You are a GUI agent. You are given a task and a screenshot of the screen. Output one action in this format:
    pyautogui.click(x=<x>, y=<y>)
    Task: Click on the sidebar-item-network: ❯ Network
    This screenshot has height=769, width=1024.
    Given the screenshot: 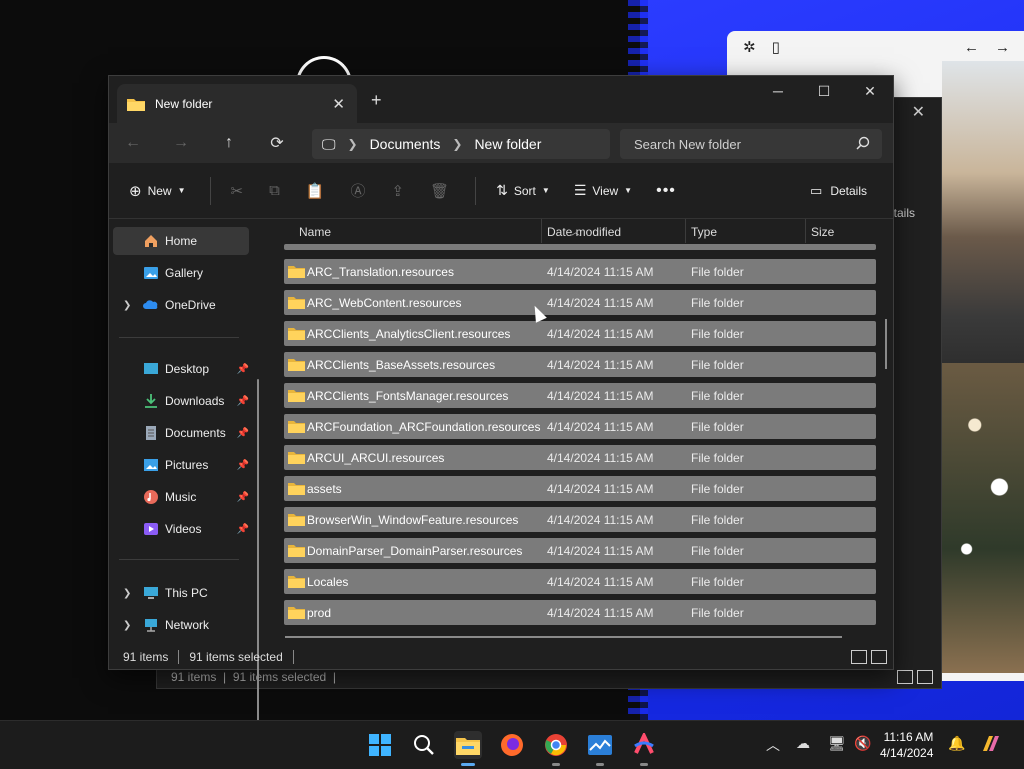 What is the action you would take?
    pyautogui.click(x=181, y=625)
    